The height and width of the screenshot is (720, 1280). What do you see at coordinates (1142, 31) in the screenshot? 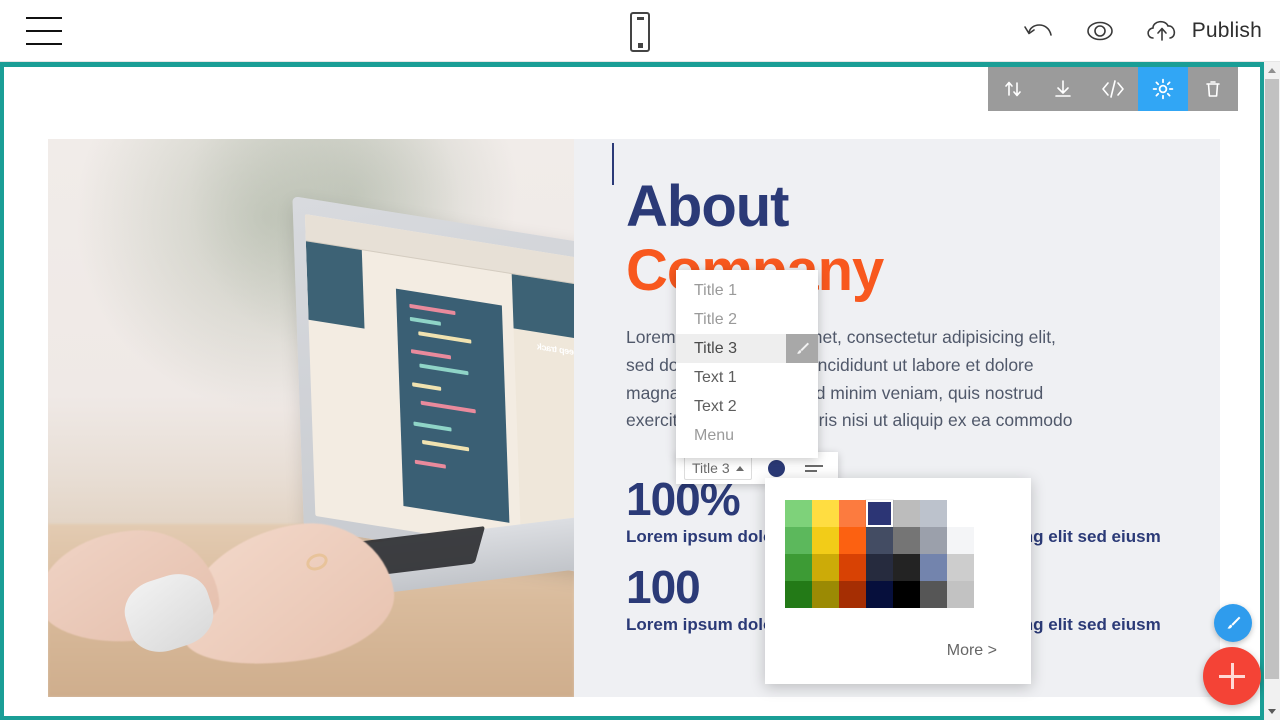
I see `top-actions: Publish` at bounding box center [1142, 31].